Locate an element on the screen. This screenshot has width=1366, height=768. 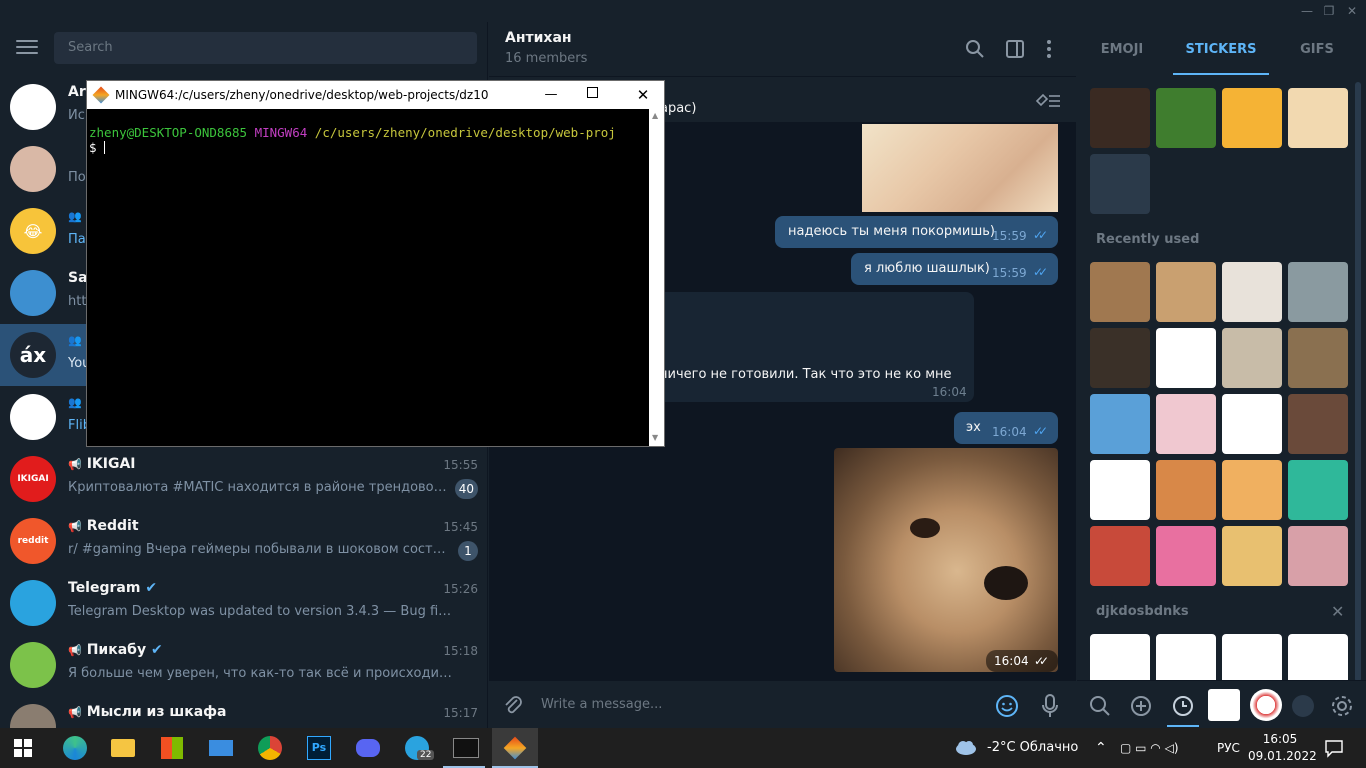
message-bubble: эх 16:04 ✓✓ is located at coordinates (1006, 428).